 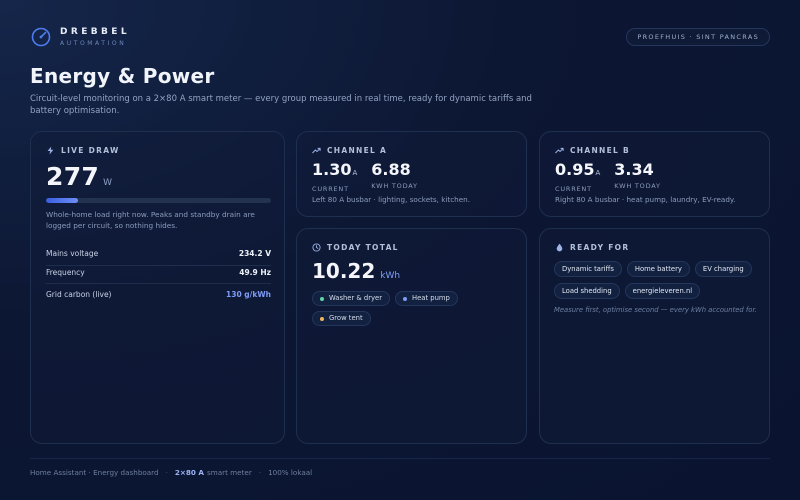 I want to click on today-total-label: TODAY TOTAL, so click(x=363, y=247).